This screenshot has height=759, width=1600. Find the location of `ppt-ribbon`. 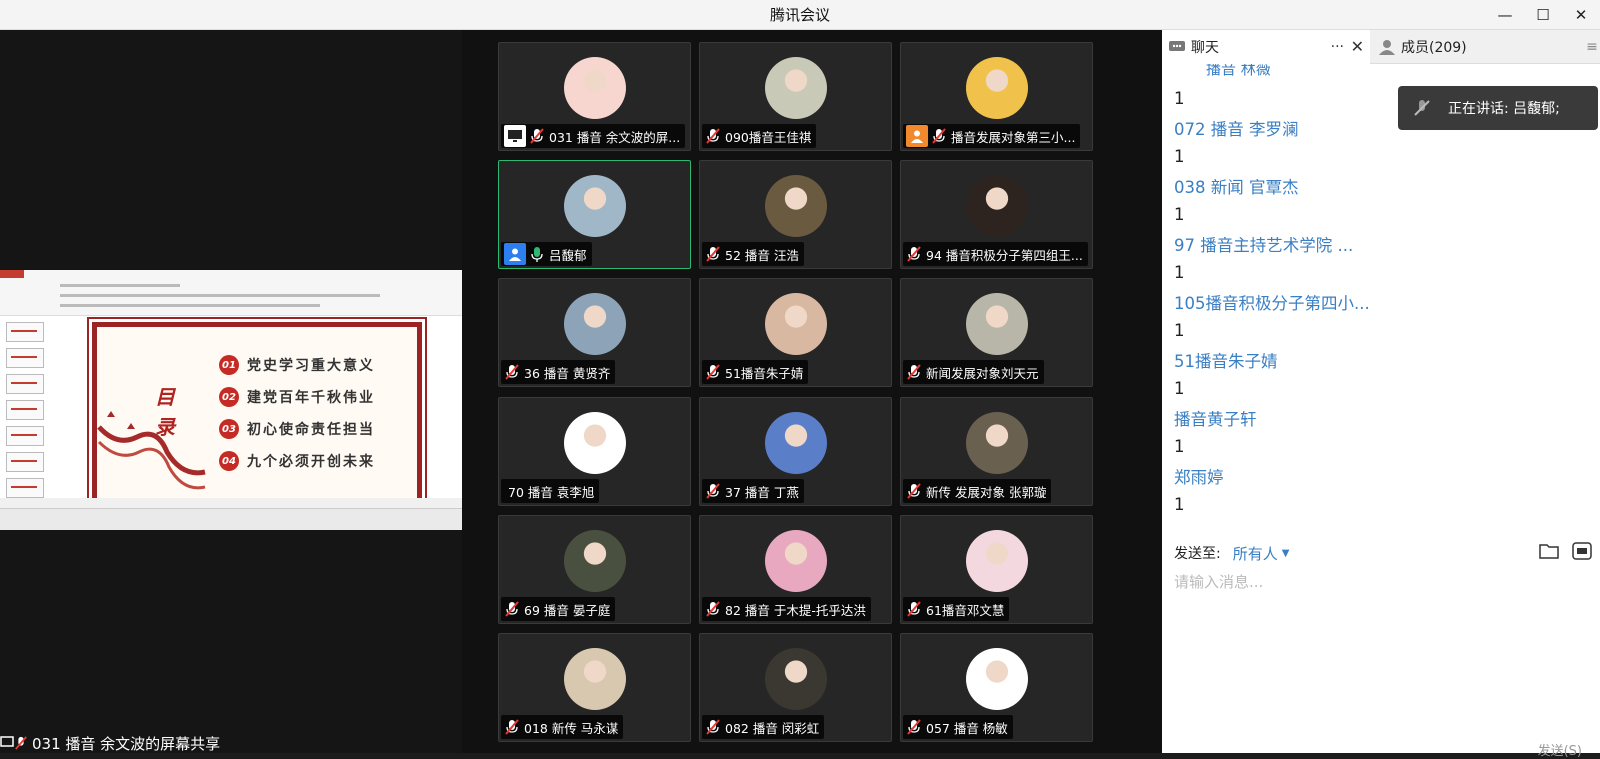

ppt-ribbon is located at coordinates (231, 293).